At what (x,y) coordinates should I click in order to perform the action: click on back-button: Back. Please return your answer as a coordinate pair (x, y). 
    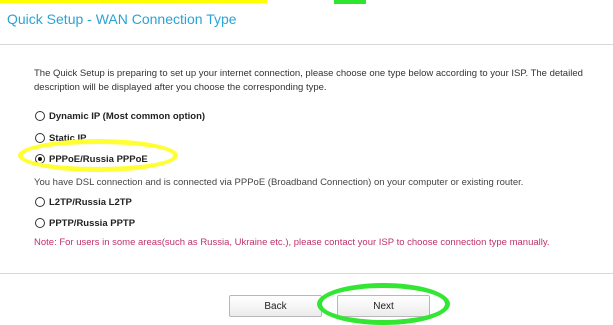
    Looking at the image, I should click on (275, 306).